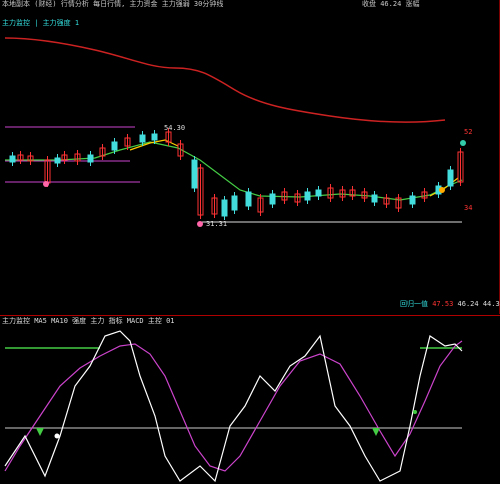 Image resolution: width=500 pixels, height=484 pixels. I want to click on early-low-marker, so click(46, 184).